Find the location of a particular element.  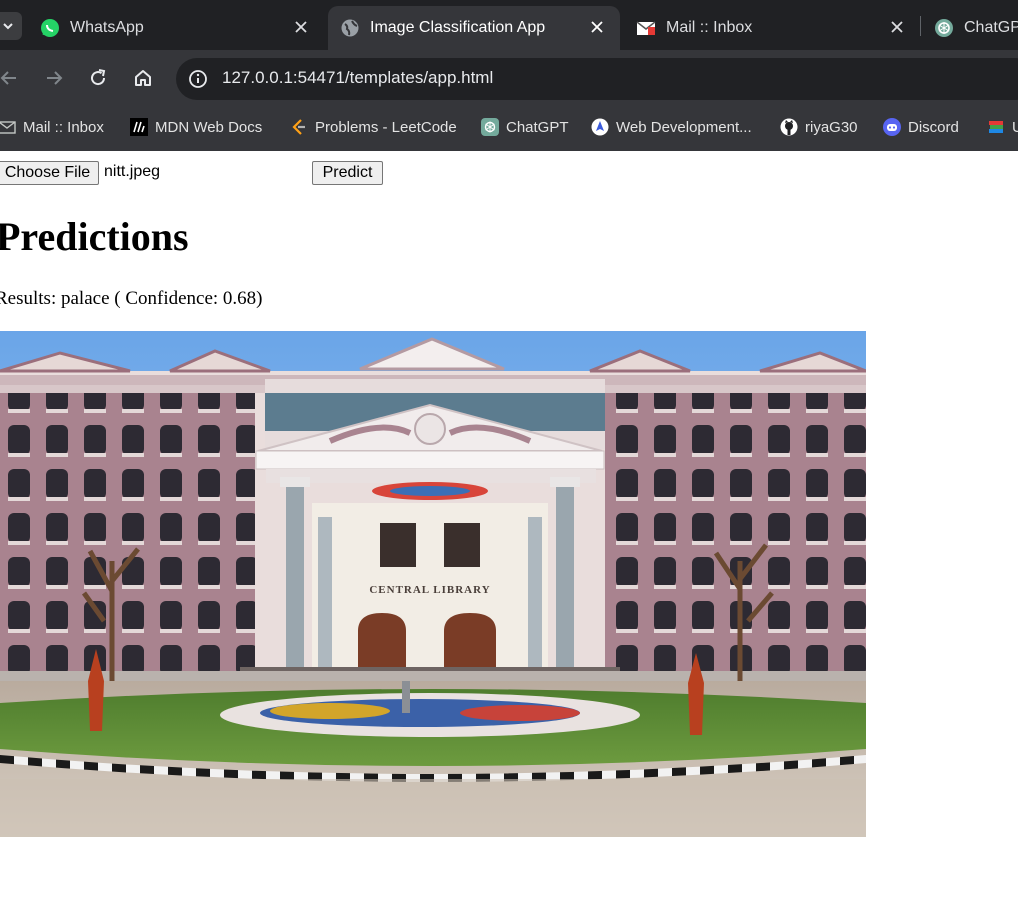

tab-title: Mail :: Inbox is located at coordinates (709, 27).